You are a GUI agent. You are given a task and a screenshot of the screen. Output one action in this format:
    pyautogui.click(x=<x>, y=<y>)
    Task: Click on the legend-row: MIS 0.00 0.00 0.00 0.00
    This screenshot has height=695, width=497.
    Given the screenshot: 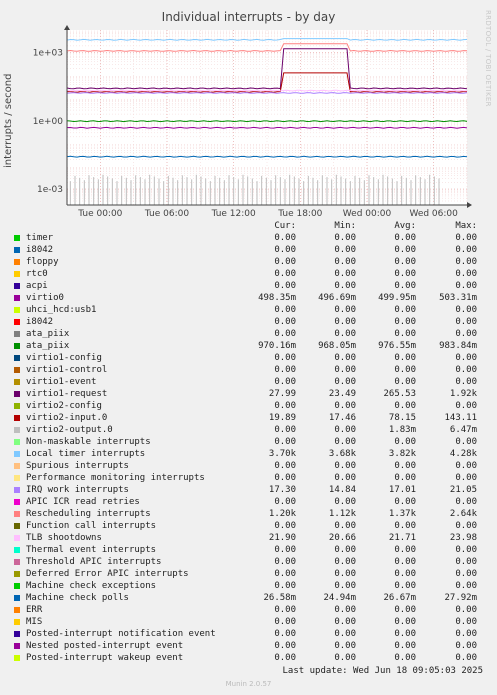 What is the action you would take?
    pyautogui.click(x=248, y=622)
    